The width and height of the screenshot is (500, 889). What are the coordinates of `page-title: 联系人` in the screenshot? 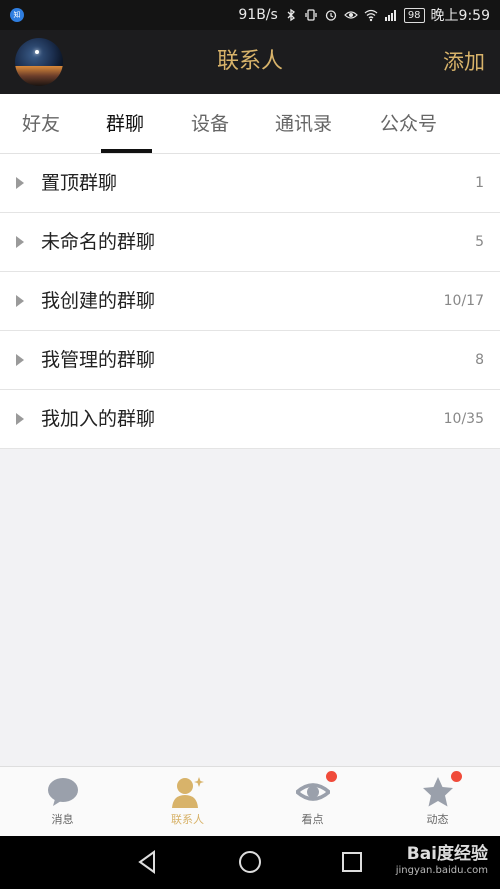 It's located at (249, 61).